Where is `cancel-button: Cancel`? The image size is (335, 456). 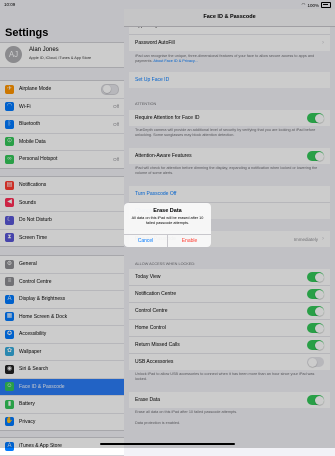
cancel-button: Cancel is located at coordinates (146, 241).